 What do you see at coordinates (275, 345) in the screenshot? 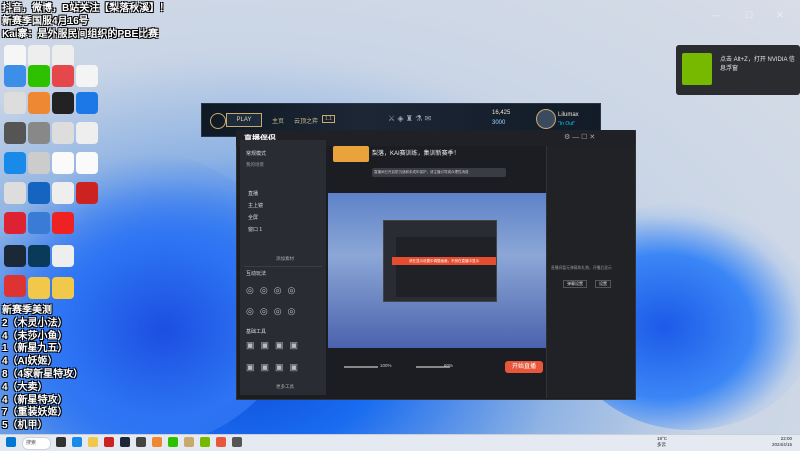
I see `tools-icons: ▣▣▣▣` at bounding box center [275, 345].